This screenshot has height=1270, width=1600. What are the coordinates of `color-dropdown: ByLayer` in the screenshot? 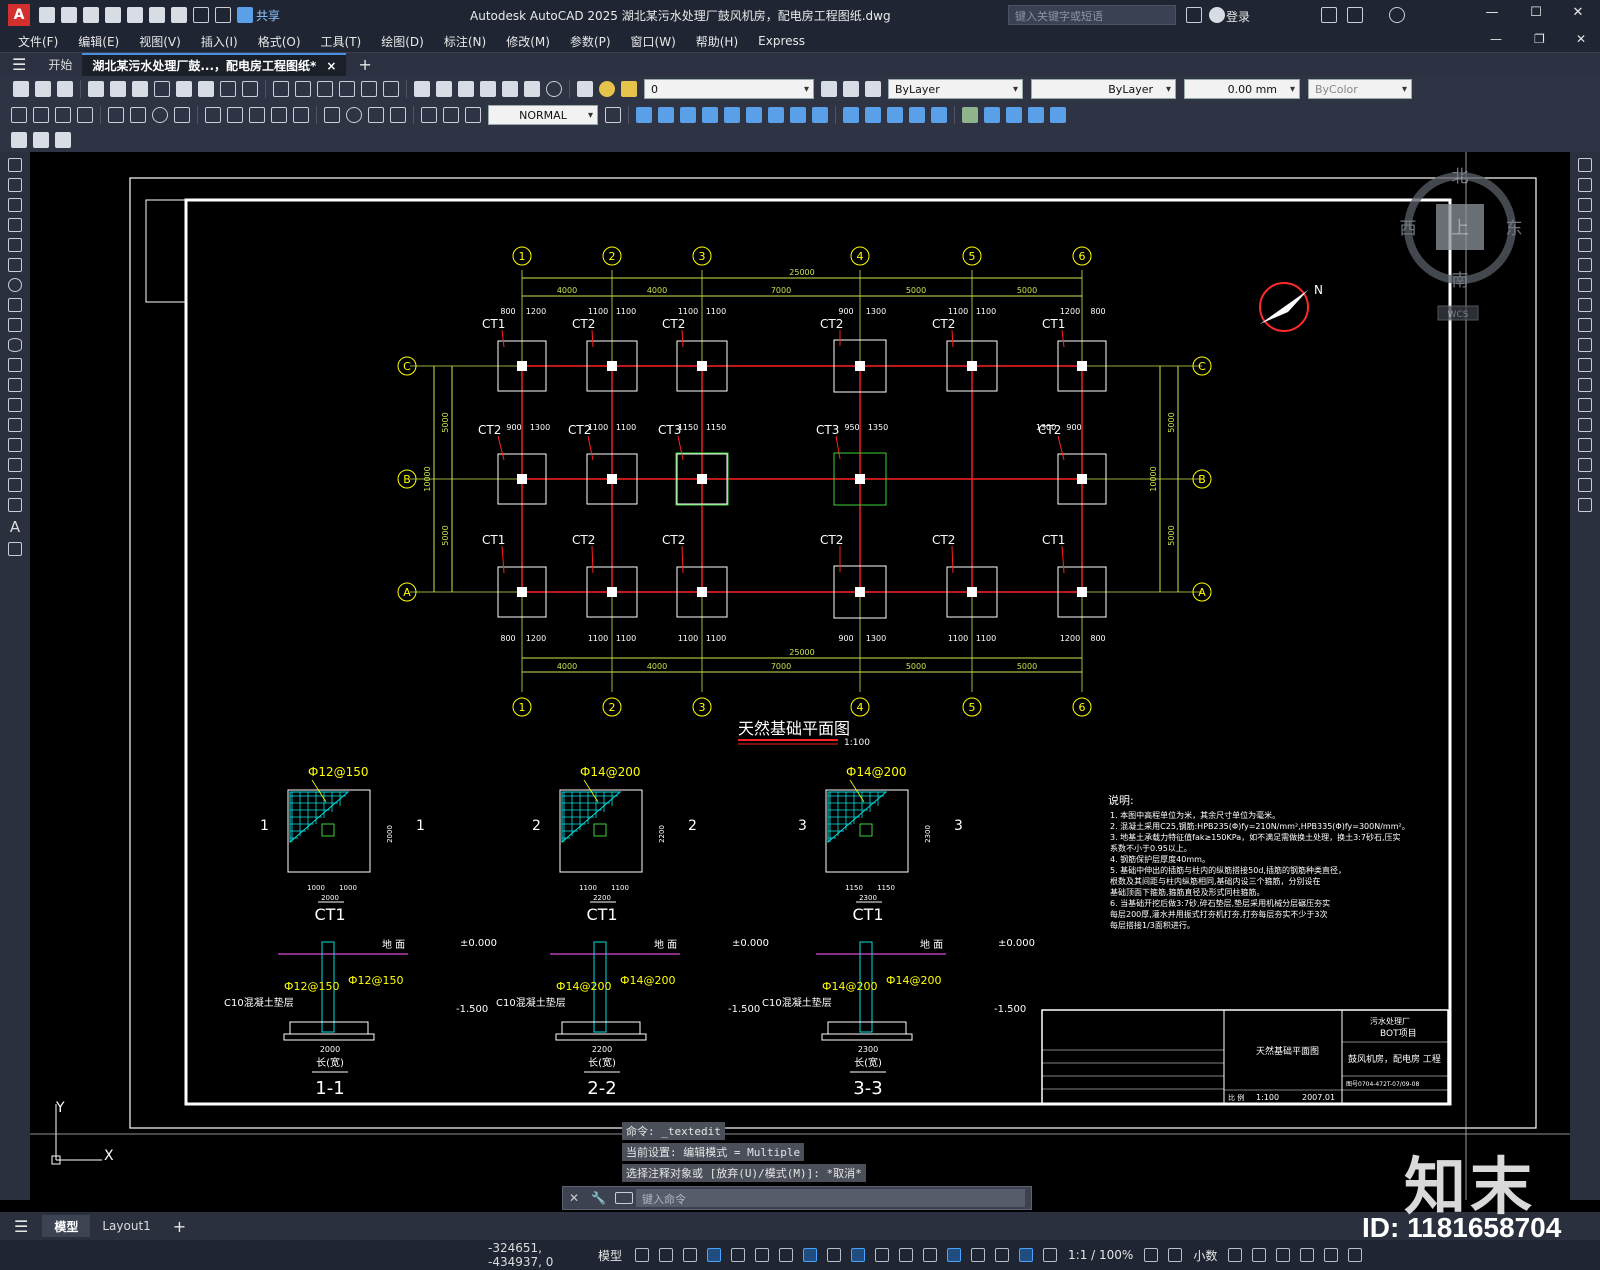 It's located at (955, 89).